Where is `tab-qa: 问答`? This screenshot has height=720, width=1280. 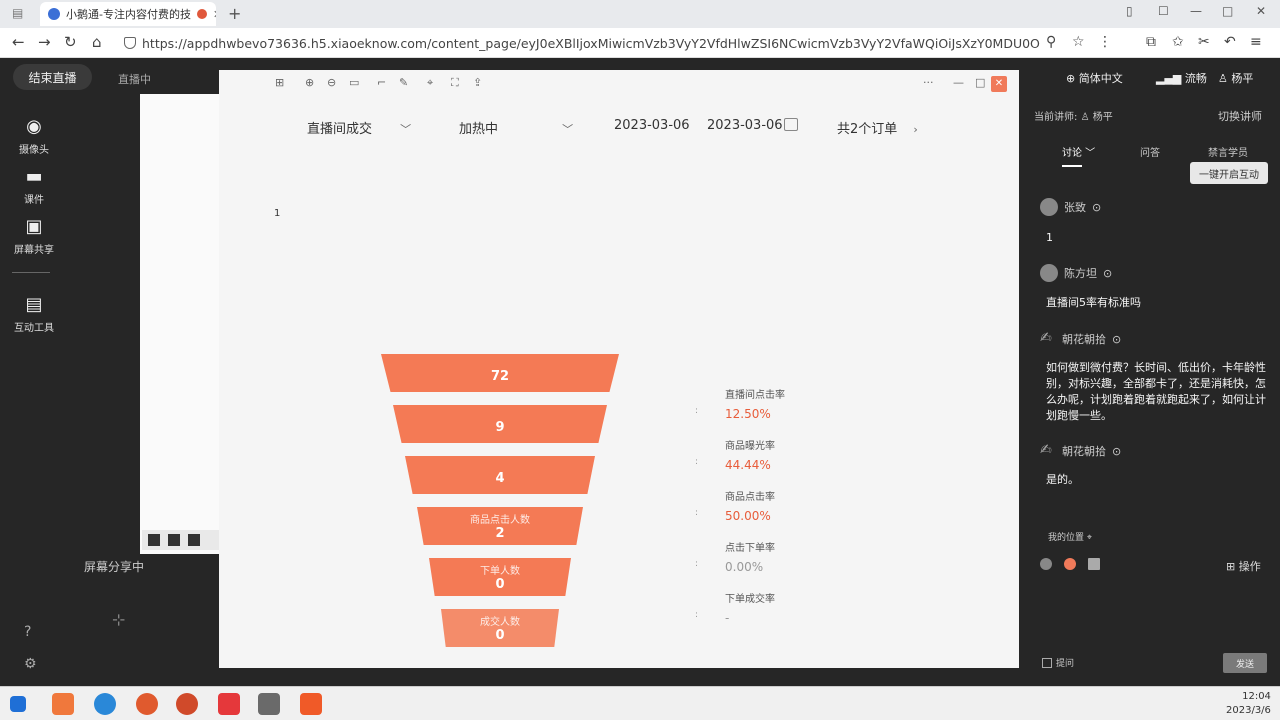 tab-qa: 问答 is located at coordinates (1150, 151).